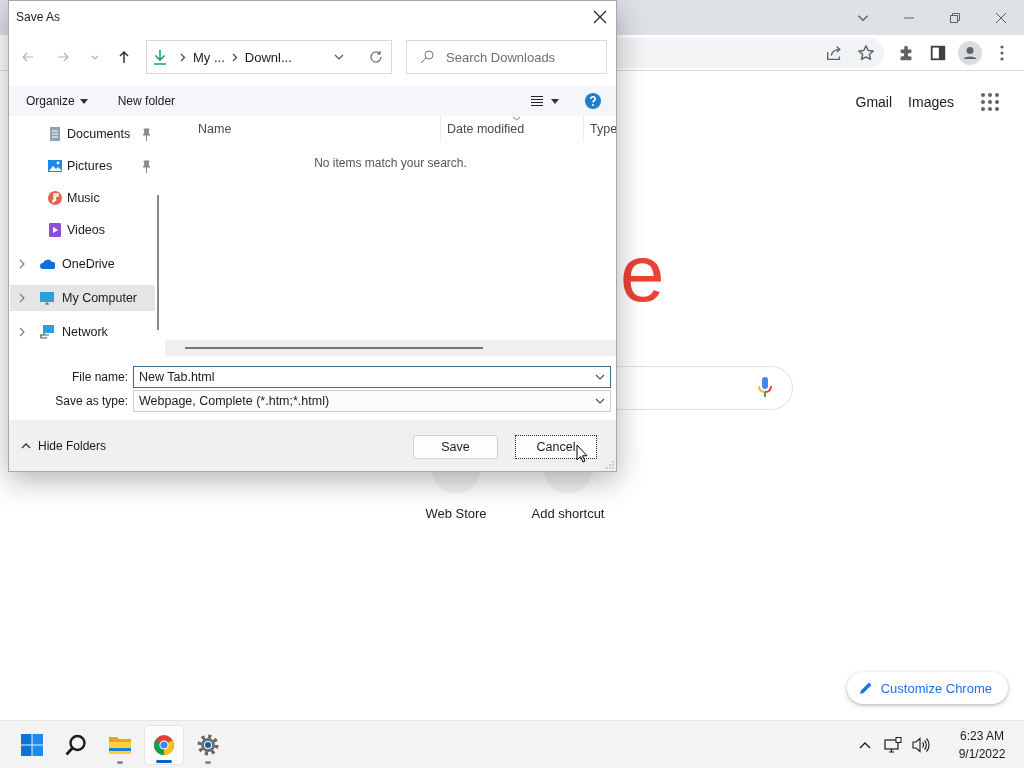  What do you see at coordinates (38, 16) in the screenshot?
I see `dialog-title: Save As` at bounding box center [38, 16].